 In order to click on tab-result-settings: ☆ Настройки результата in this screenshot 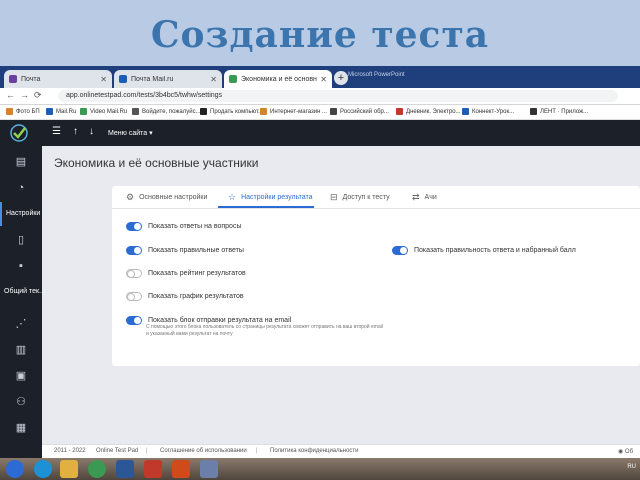, I will do `click(270, 197)`.